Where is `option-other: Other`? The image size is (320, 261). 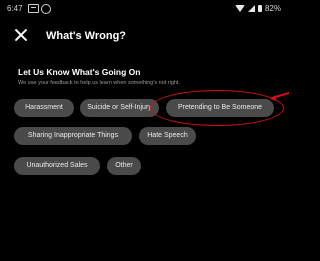
option-other: Other is located at coordinates (124, 166).